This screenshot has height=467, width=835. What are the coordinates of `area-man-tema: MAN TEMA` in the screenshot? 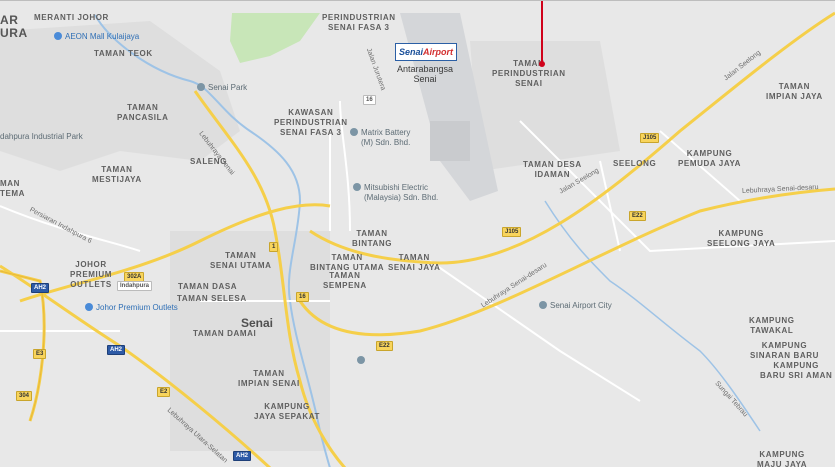 It's located at (13, 188).